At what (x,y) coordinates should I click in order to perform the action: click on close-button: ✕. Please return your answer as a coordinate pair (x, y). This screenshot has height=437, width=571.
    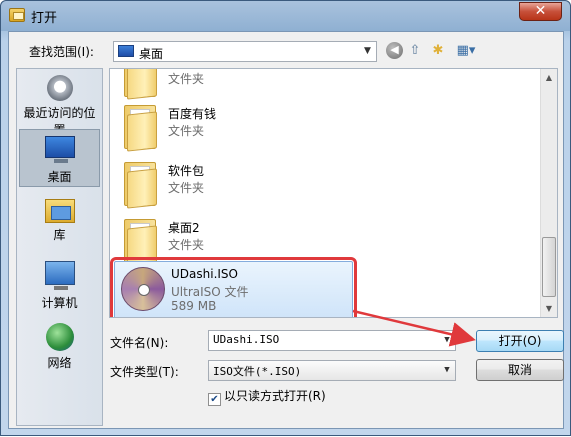
    Looking at the image, I should click on (540, 11).